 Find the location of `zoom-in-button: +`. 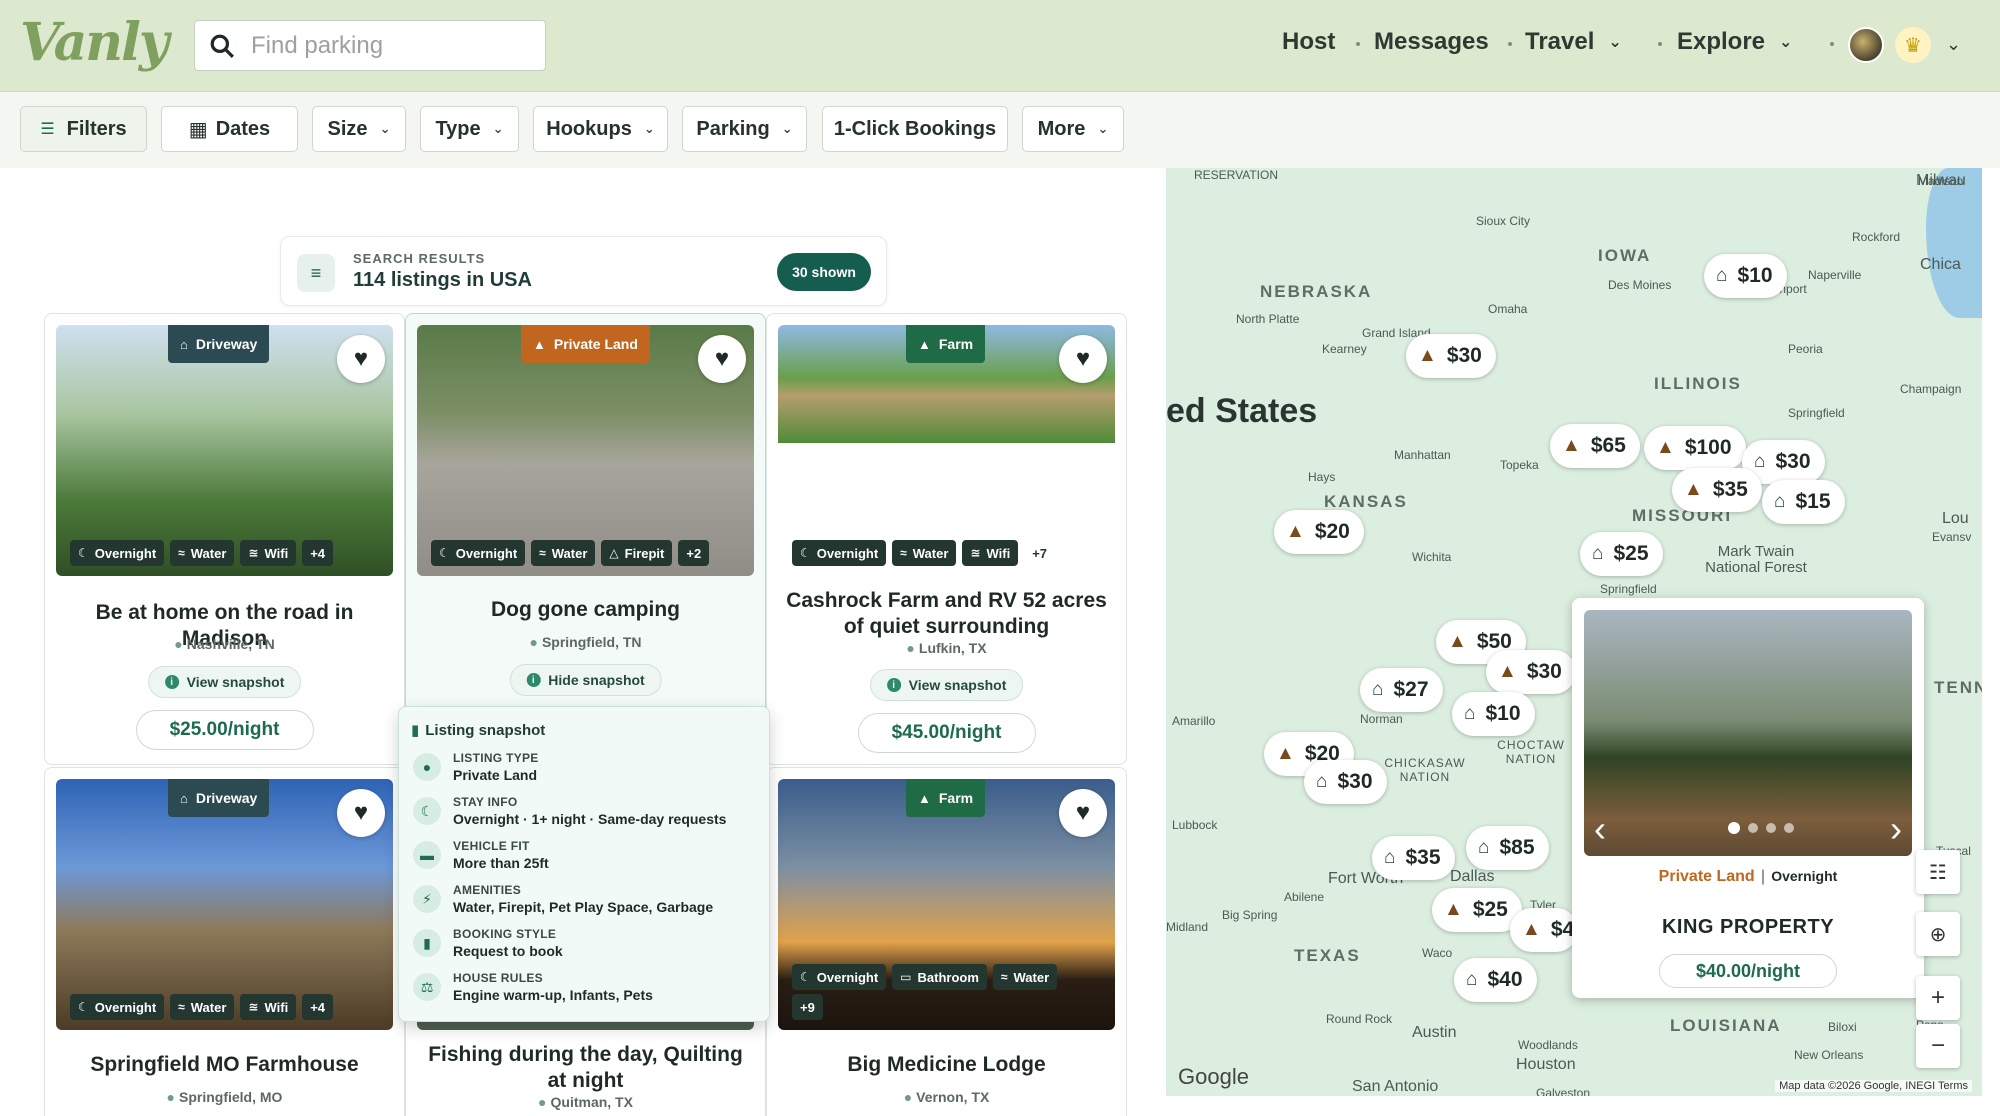

zoom-in-button: + is located at coordinates (1938, 998).